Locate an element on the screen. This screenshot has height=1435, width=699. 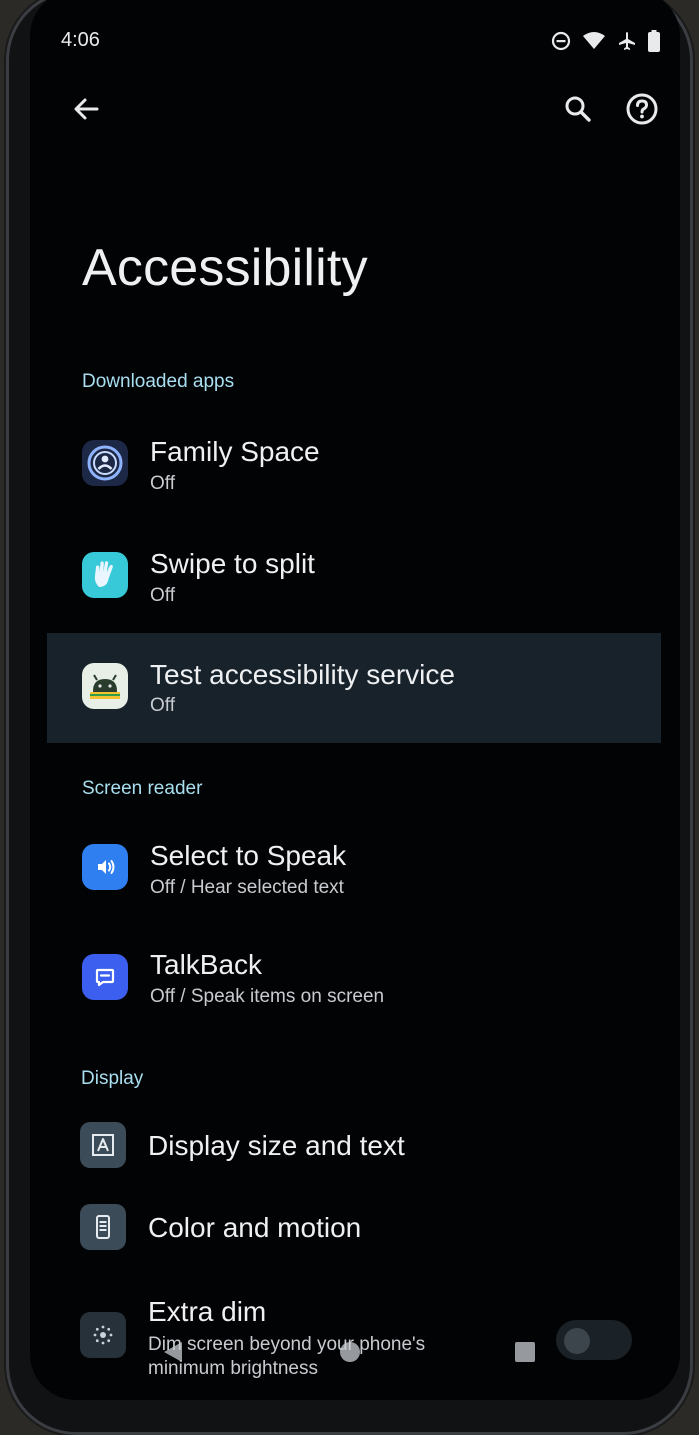
list-item-select-to-speak: Select to Speak Off / Hear selected text is located at coordinates (355, 872).